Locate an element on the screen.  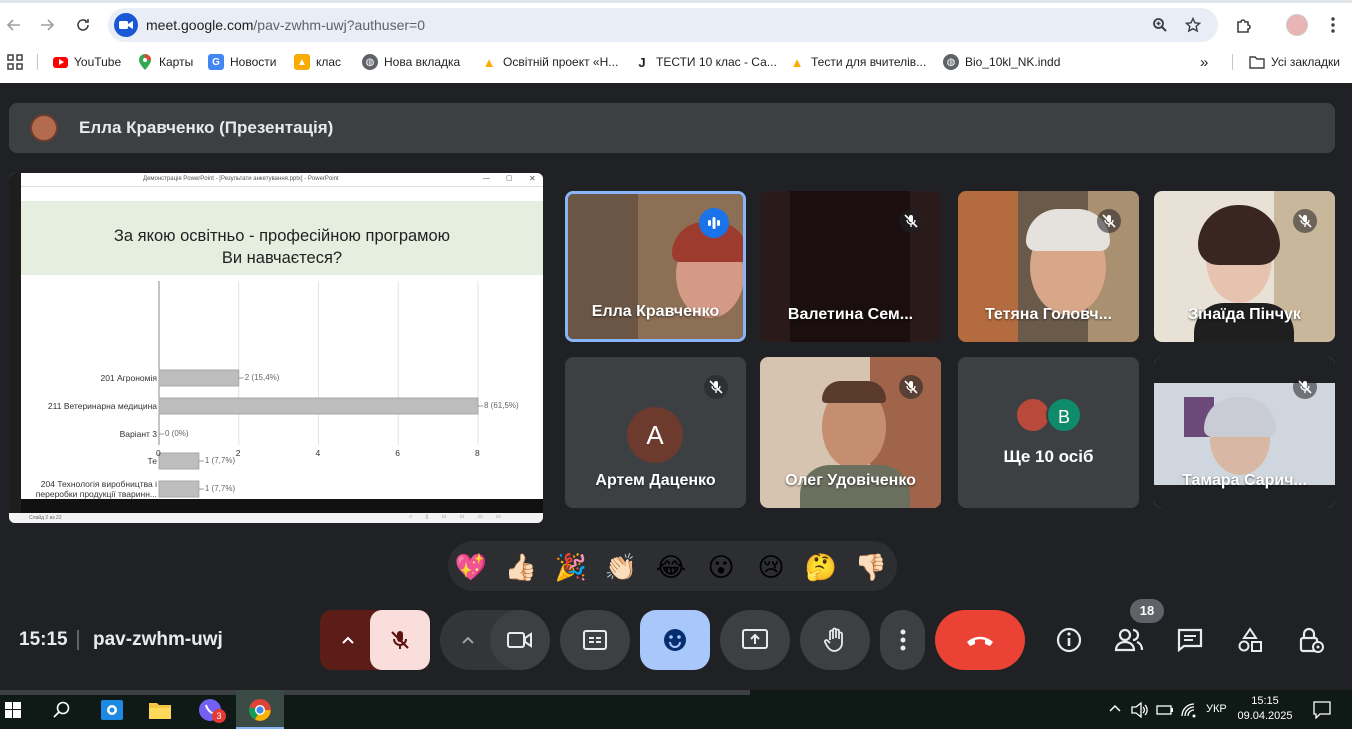
reaction-tears-of-joy: 😂 is located at coordinates (671, 567).